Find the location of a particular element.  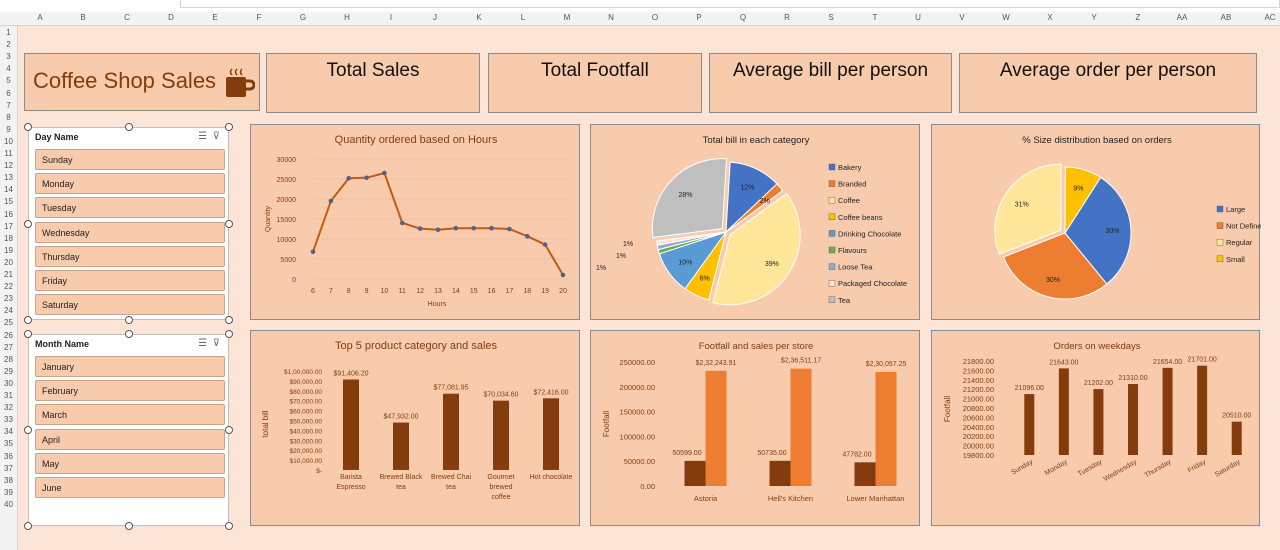

column-header: Q is located at coordinates (743, 17).